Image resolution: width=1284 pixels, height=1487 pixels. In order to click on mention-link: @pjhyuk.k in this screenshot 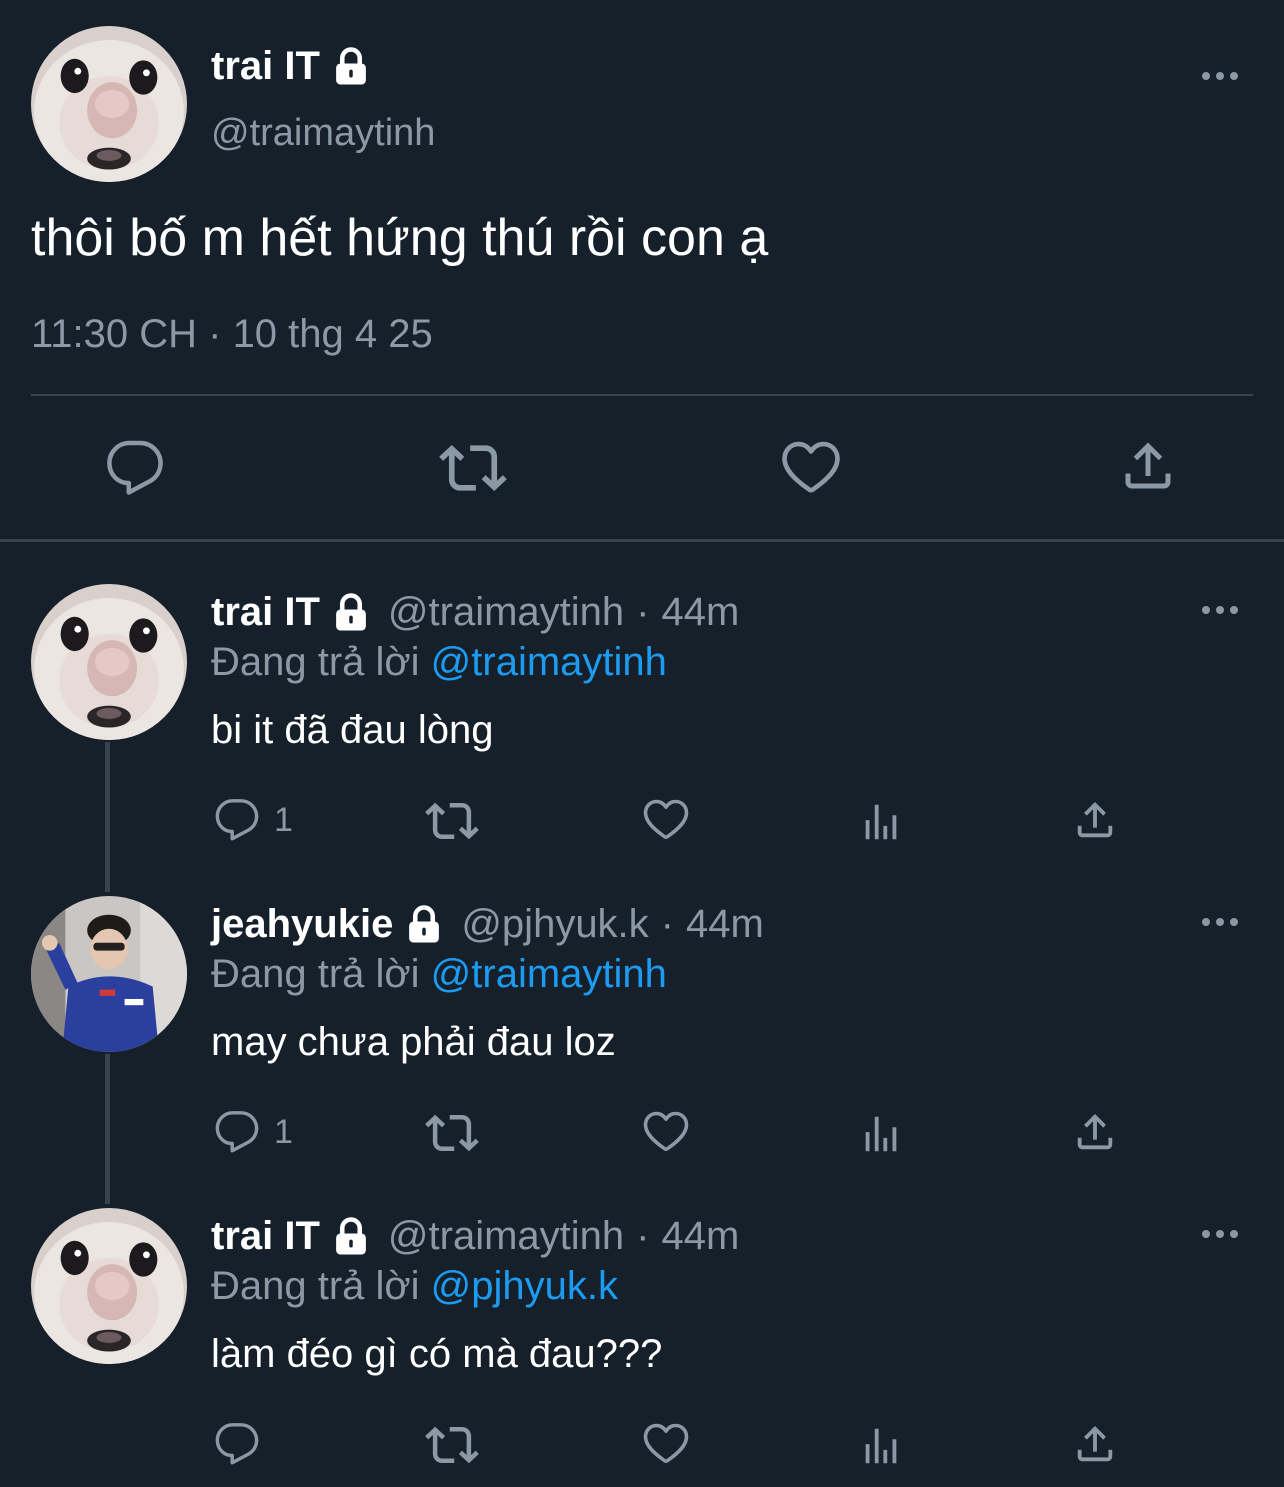, I will do `click(524, 1286)`.